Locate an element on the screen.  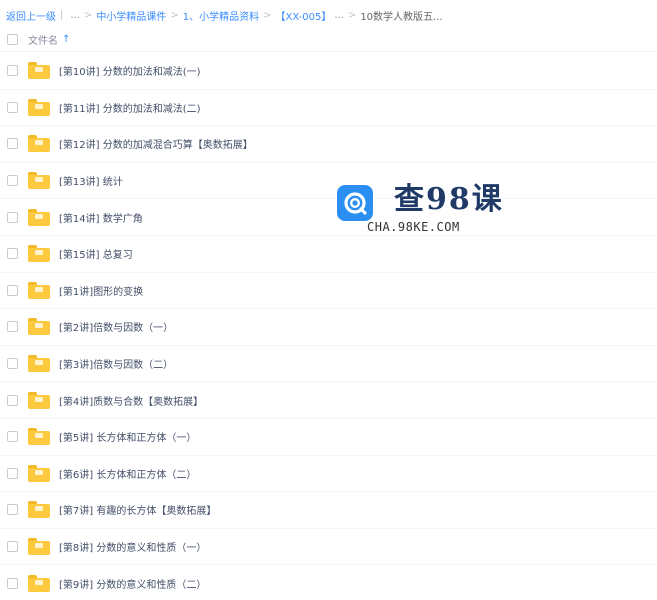
file-row: [第13讲] 统计 is located at coordinates (328, 181).